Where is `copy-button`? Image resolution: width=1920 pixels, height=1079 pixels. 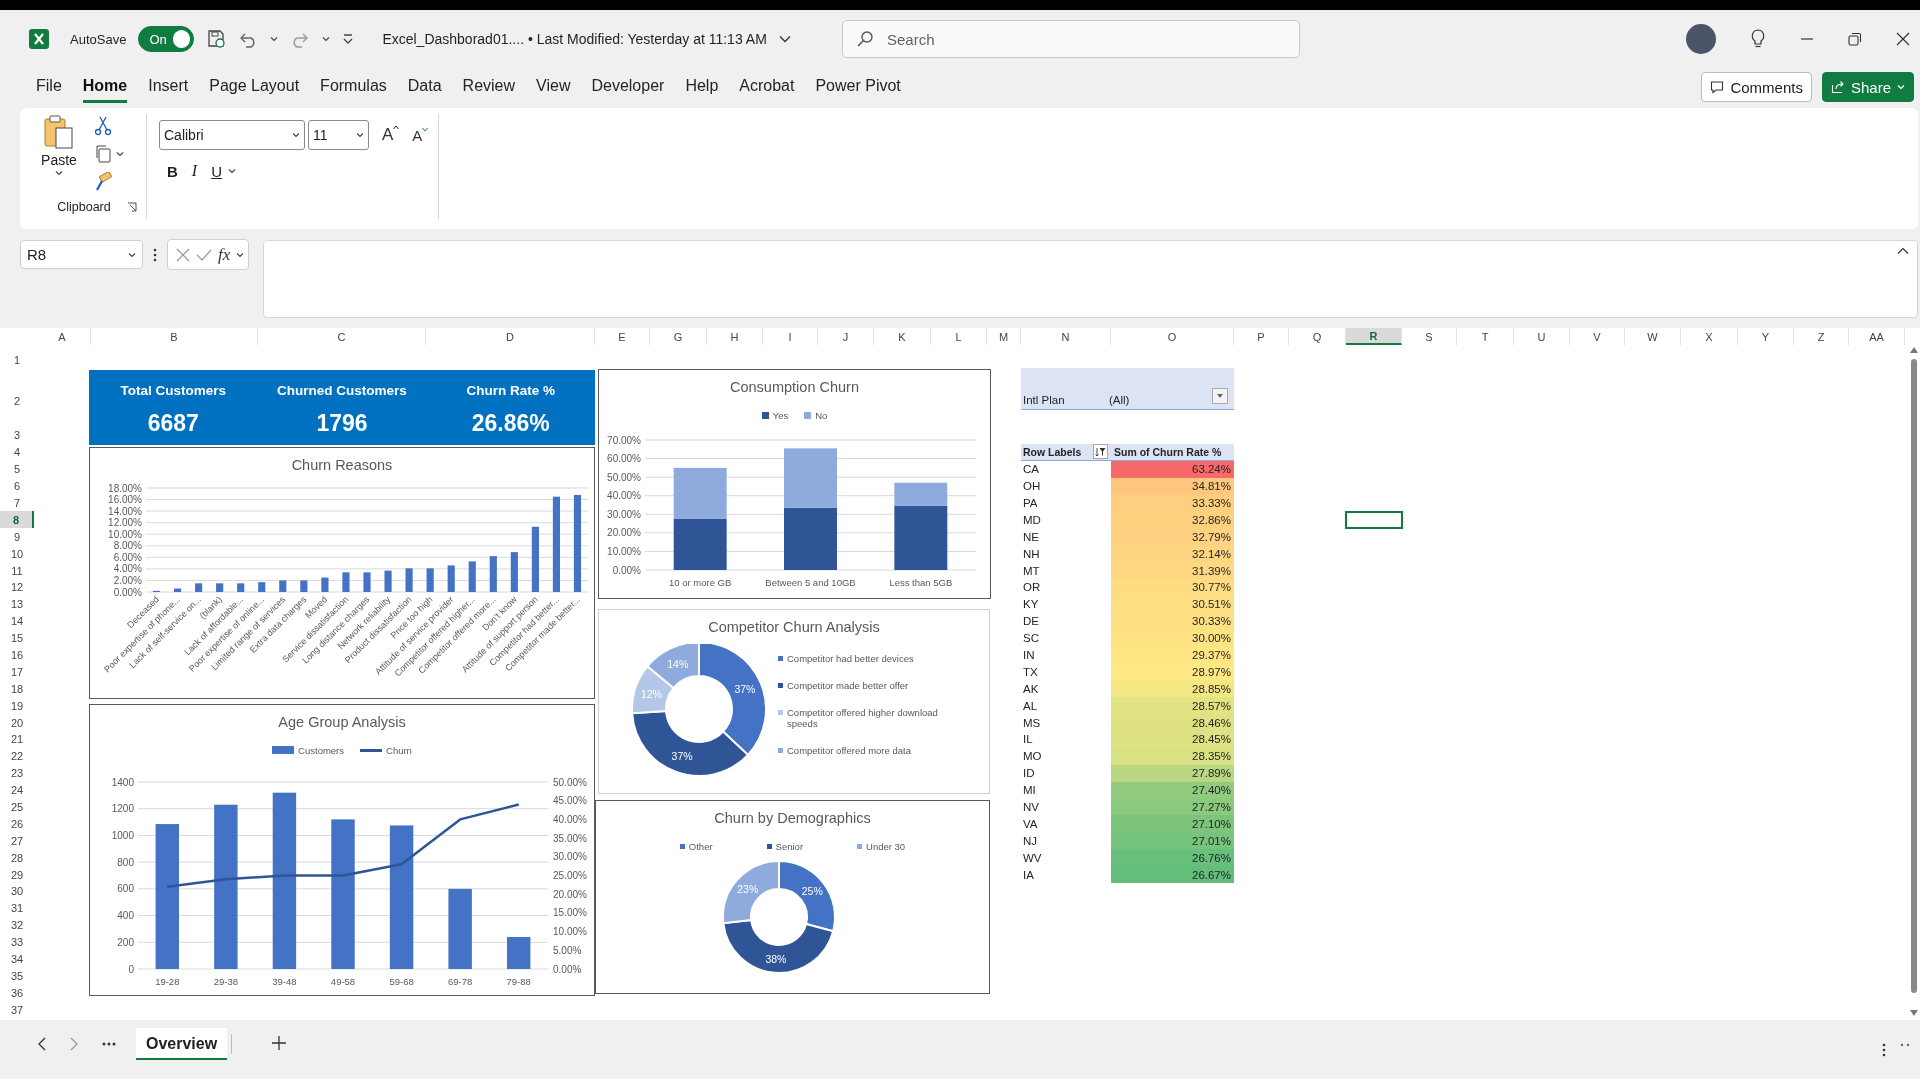 copy-button is located at coordinates (109, 154).